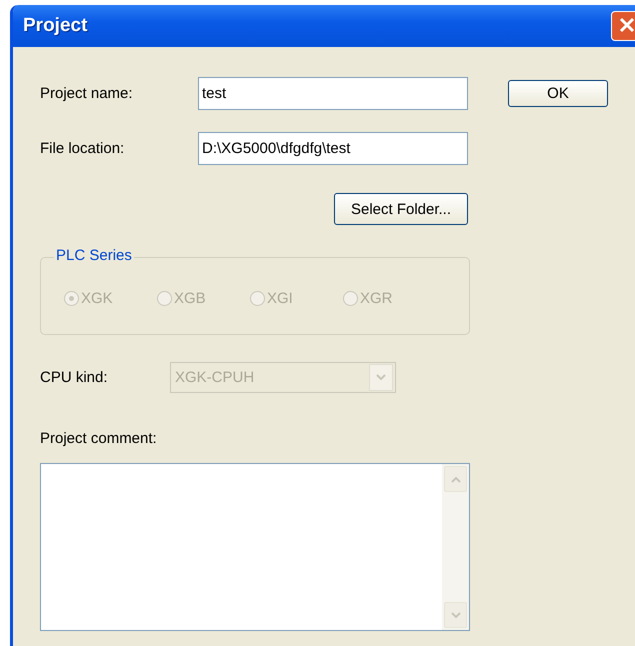  Describe the element at coordinates (376, 298) in the screenshot. I see `radio-label: XGR` at that location.